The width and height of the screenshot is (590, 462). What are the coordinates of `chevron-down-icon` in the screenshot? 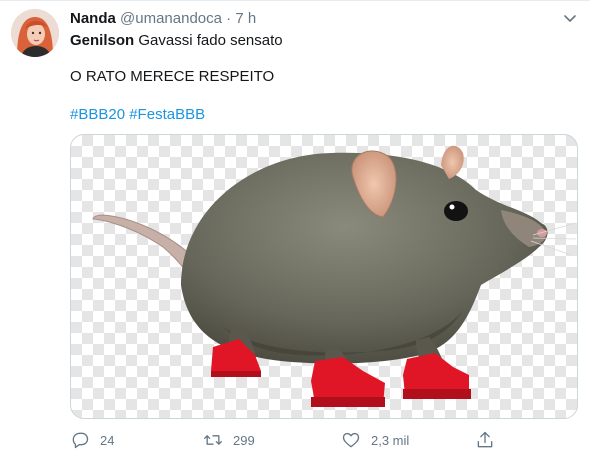 It's located at (570, 18).